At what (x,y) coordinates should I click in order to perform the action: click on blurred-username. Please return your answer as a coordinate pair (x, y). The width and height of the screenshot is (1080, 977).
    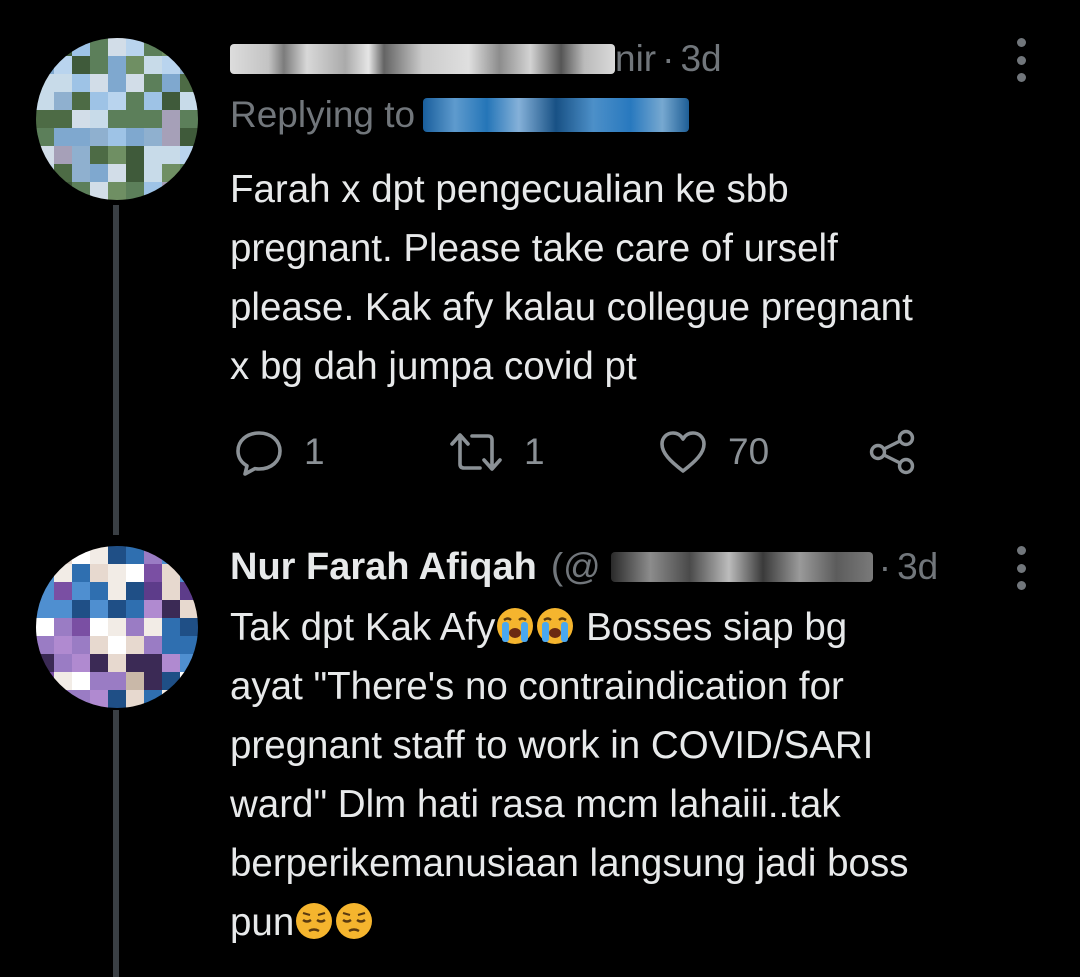
    Looking at the image, I should click on (422, 59).